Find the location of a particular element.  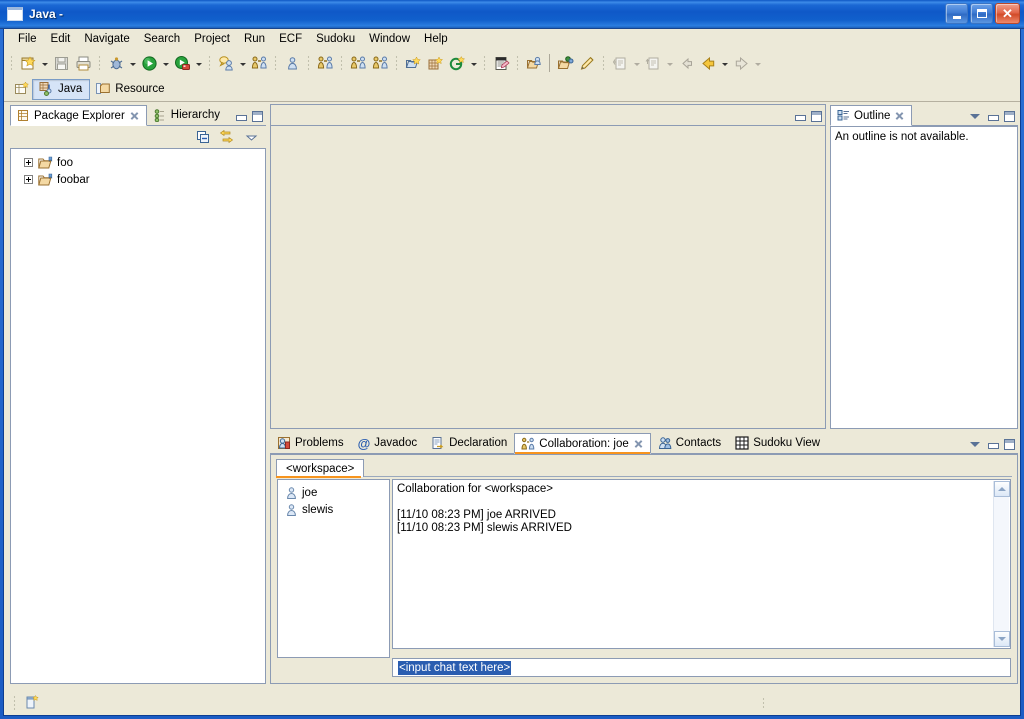

new-java-project-icon is located at coordinates (413, 63).